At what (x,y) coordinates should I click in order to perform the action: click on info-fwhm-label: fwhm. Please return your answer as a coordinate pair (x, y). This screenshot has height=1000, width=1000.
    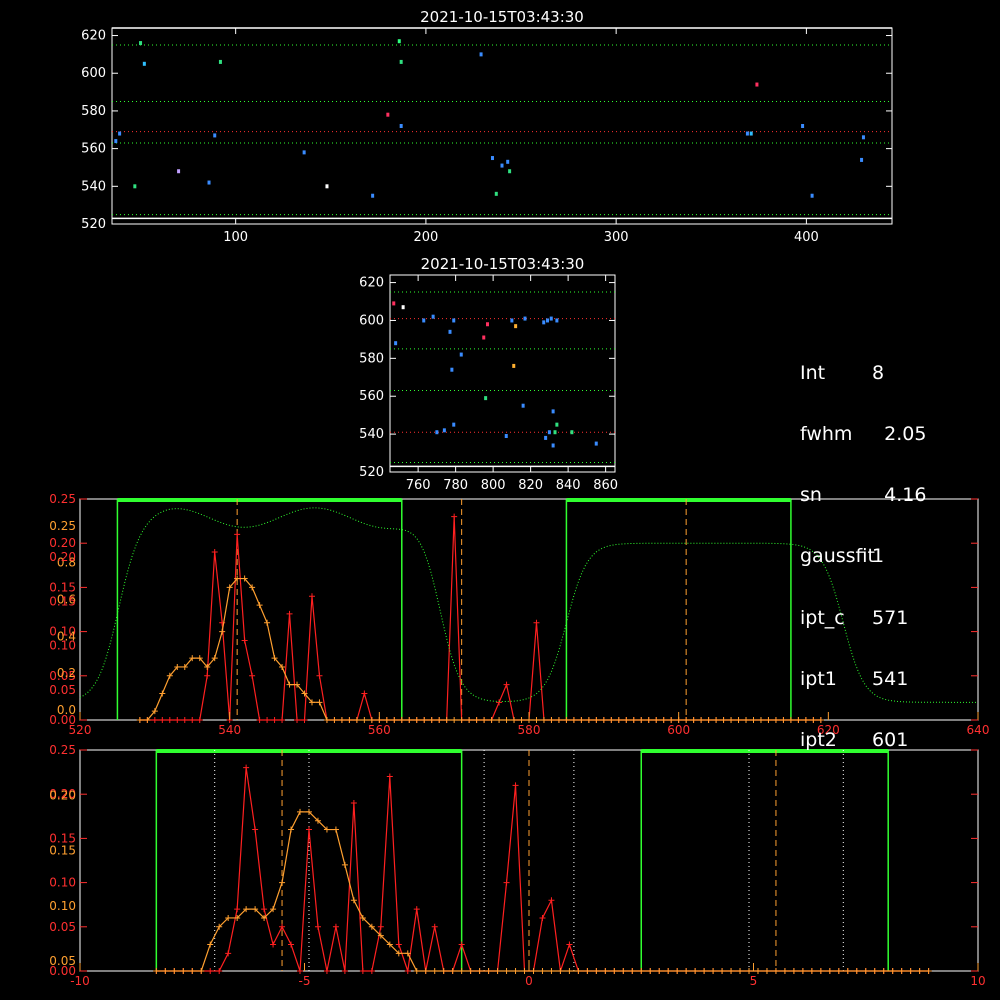
    Looking at the image, I should click on (826, 434).